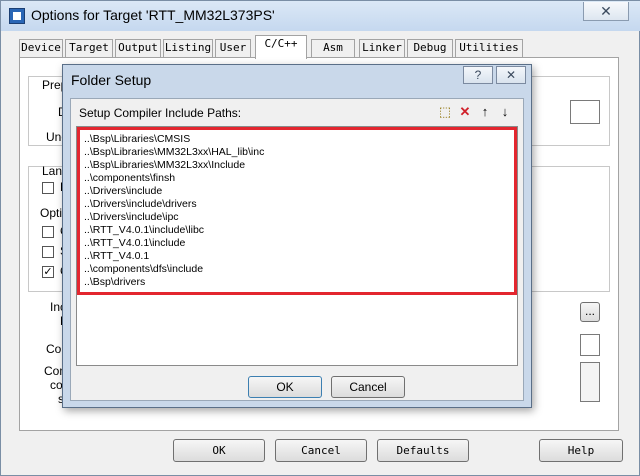 This screenshot has height=476, width=640. What do you see at coordinates (333, 48) in the screenshot?
I see `tab-asm: Asm` at bounding box center [333, 48].